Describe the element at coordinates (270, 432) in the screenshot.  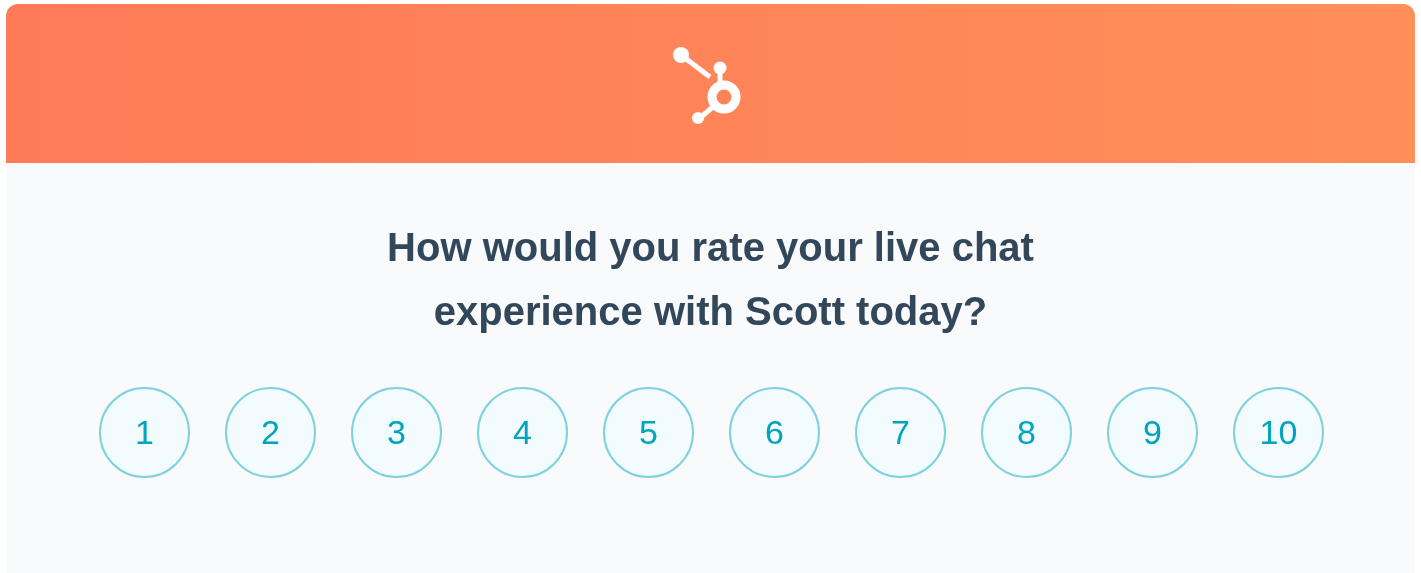
I see `rating-option: 2` at that location.